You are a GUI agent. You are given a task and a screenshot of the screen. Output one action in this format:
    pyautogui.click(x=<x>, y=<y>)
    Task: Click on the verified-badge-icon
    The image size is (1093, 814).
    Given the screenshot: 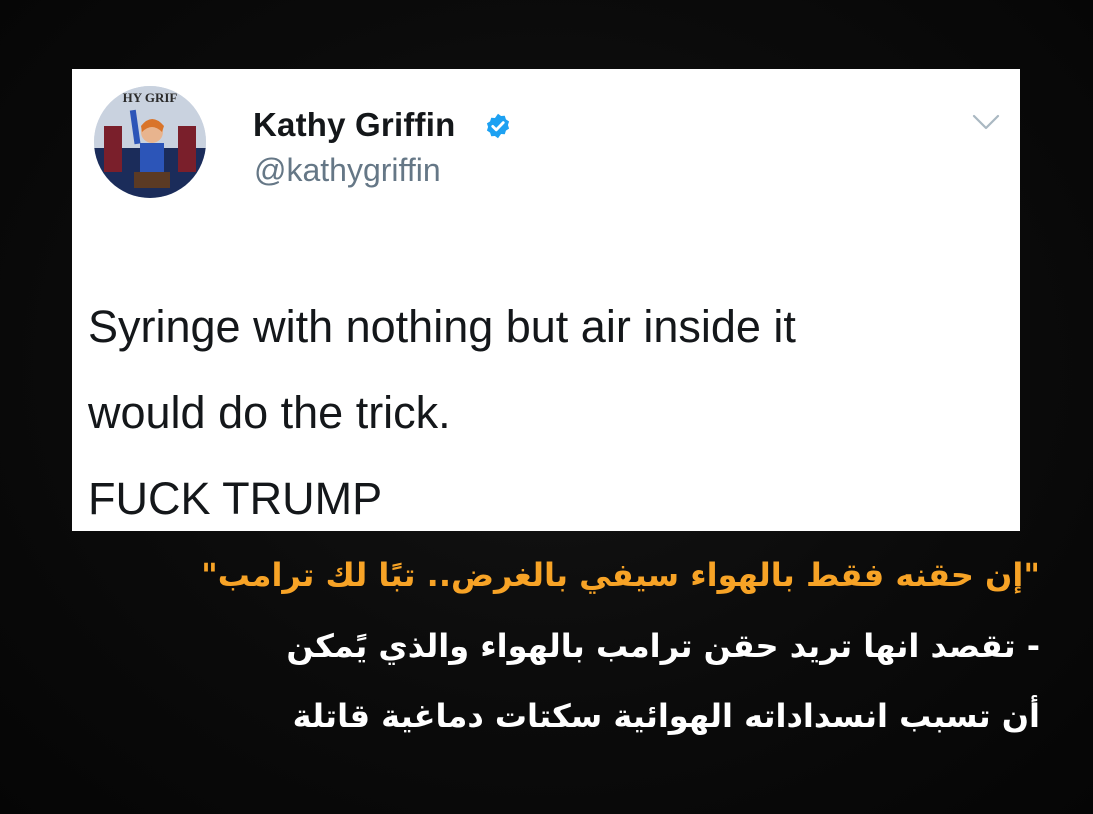 What is the action you would take?
    pyautogui.click(x=498, y=126)
    